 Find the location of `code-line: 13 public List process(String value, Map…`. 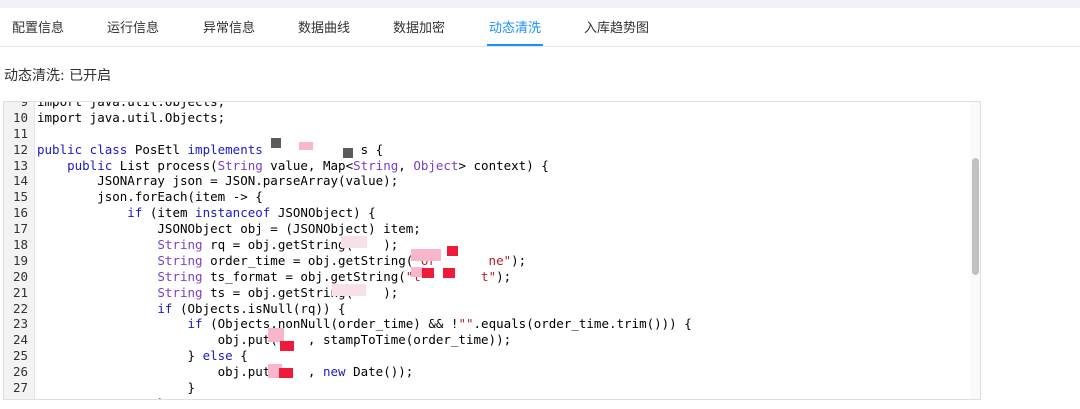

code-line: 13 public List process(String value, Map… is located at coordinates (484, 166).